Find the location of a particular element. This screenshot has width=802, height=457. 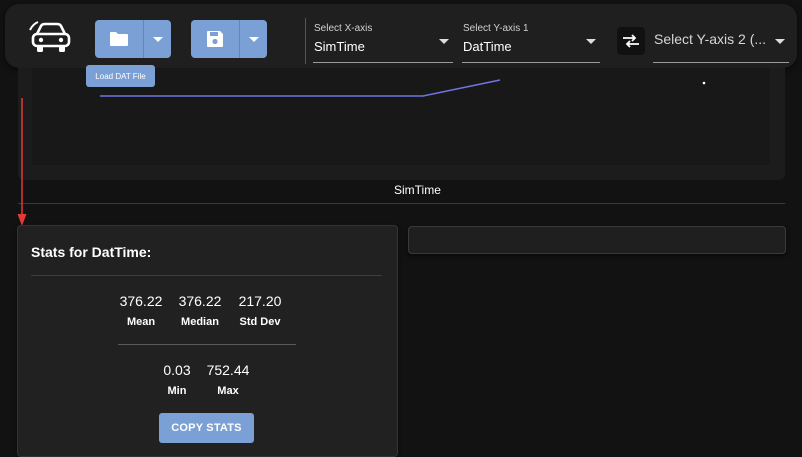

stat-max-value: 752.44 is located at coordinates (228, 370).